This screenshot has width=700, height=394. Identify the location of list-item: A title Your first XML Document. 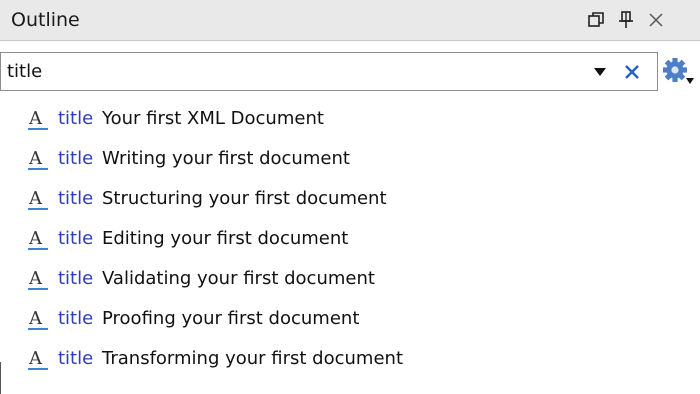
(350, 119).